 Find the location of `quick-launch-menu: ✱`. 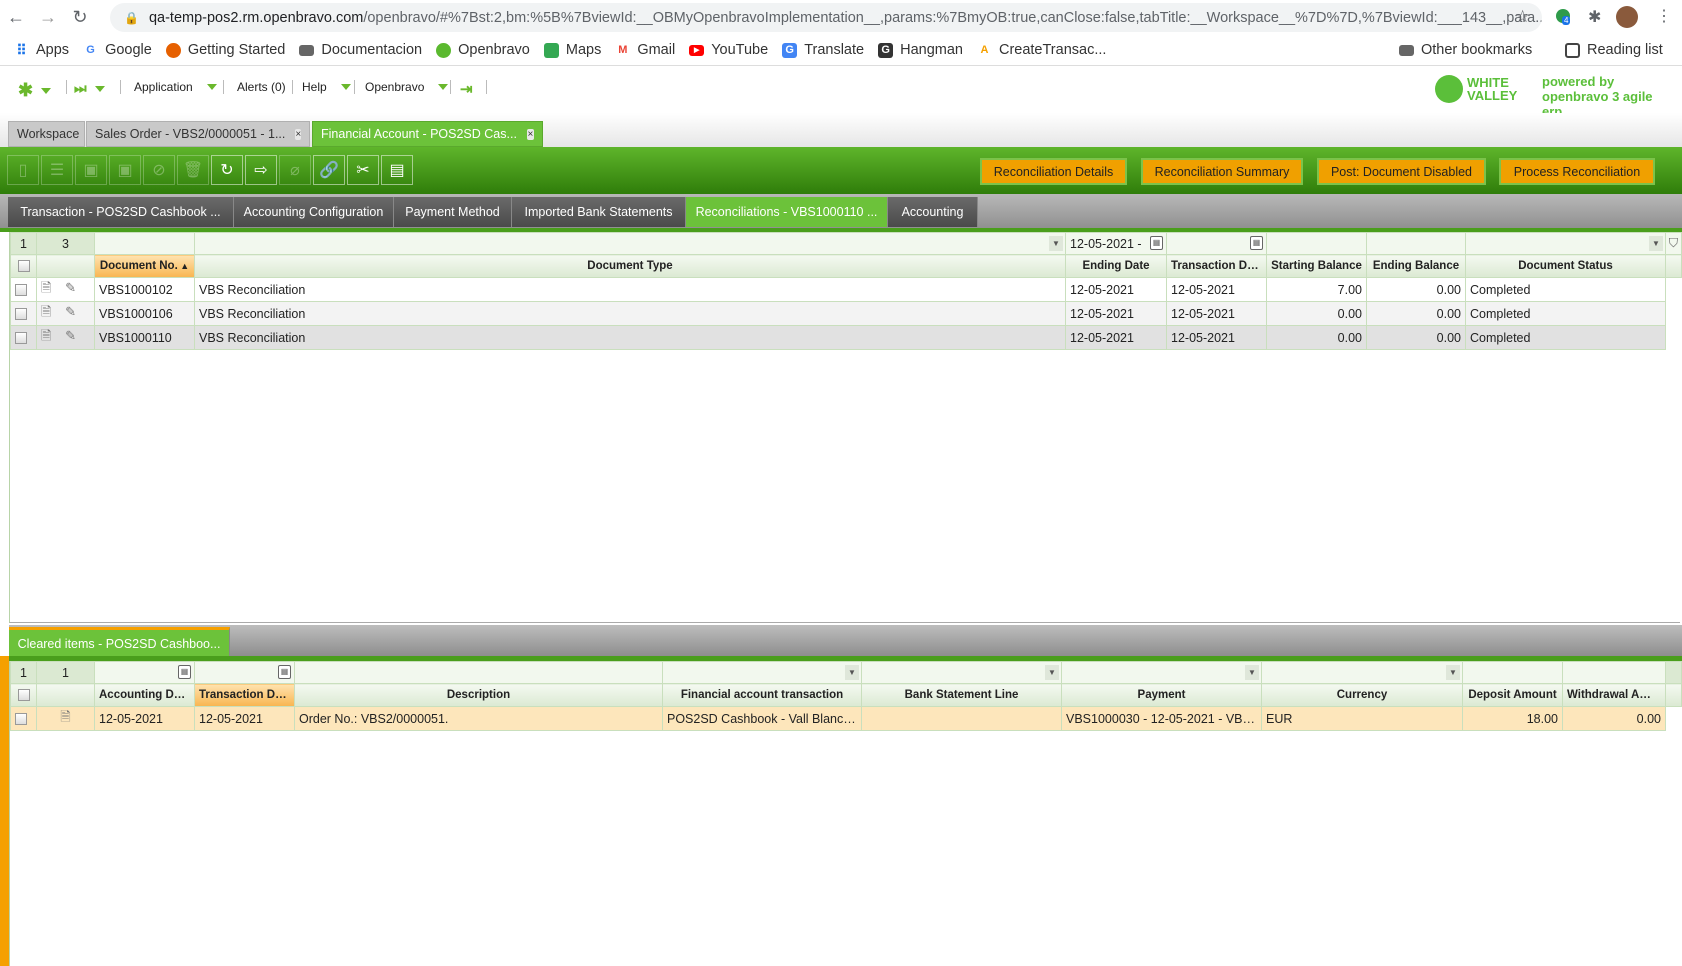

quick-launch-menu: ✱ is located at coordinates (35, 90).